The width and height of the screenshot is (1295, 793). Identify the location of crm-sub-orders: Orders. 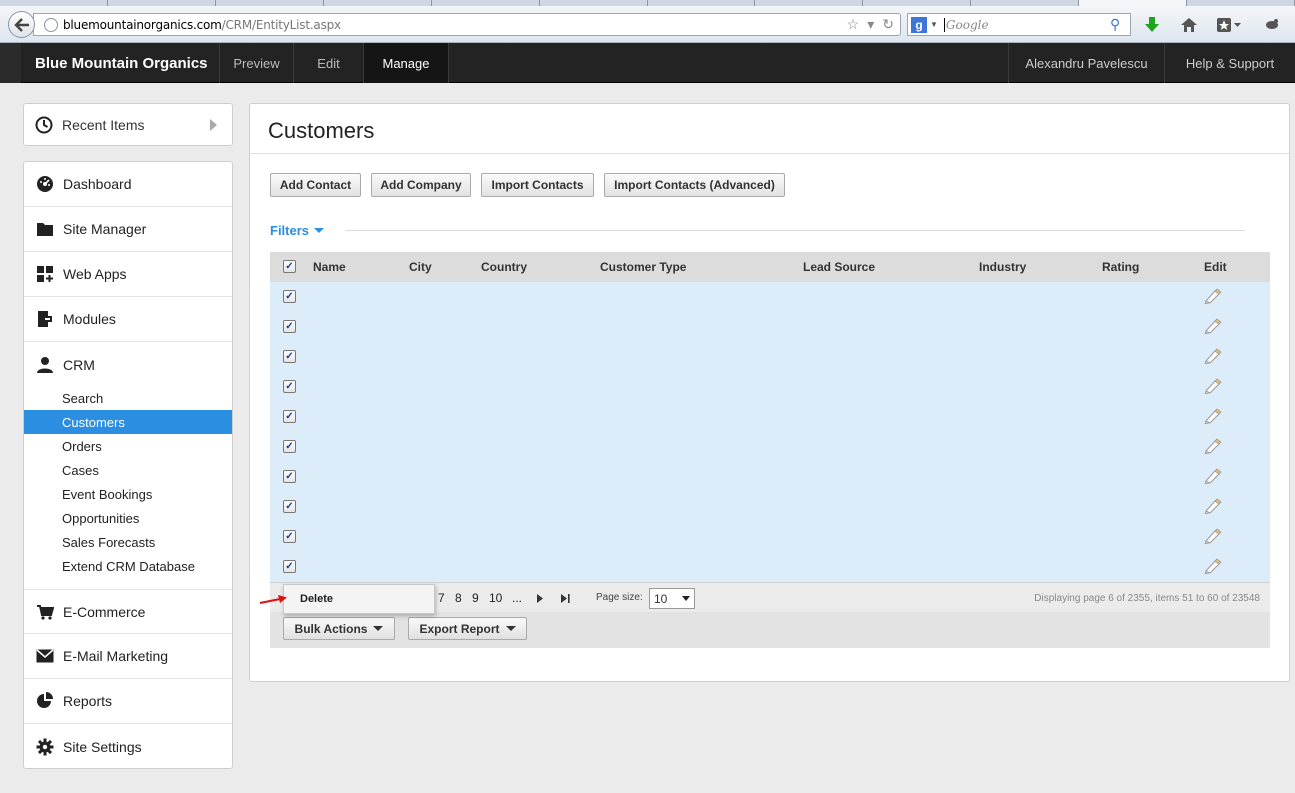
(128, 446).